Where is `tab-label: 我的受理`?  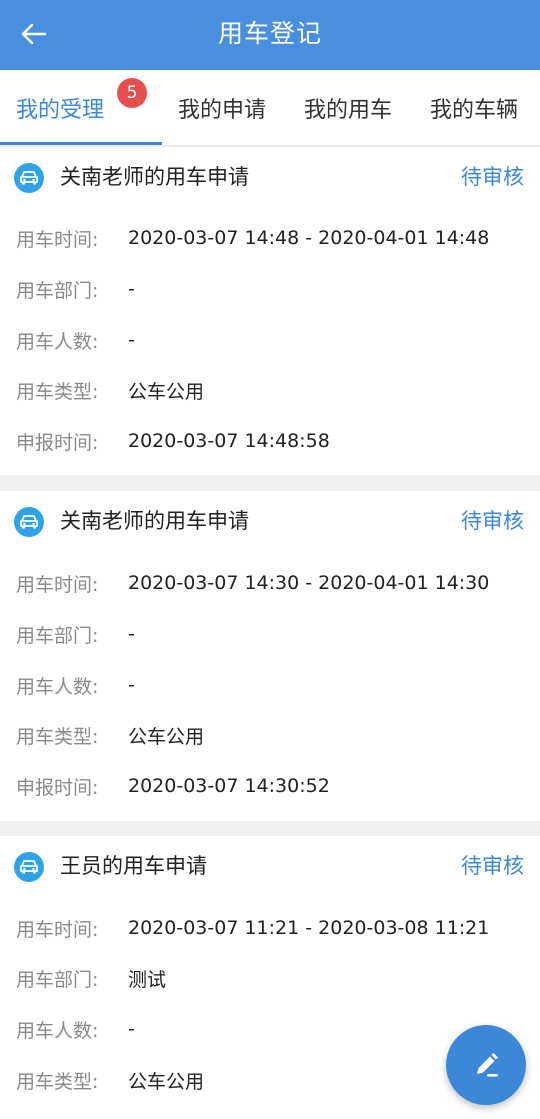 tab-label: 我的受理 is located at coordinates (60, 110).